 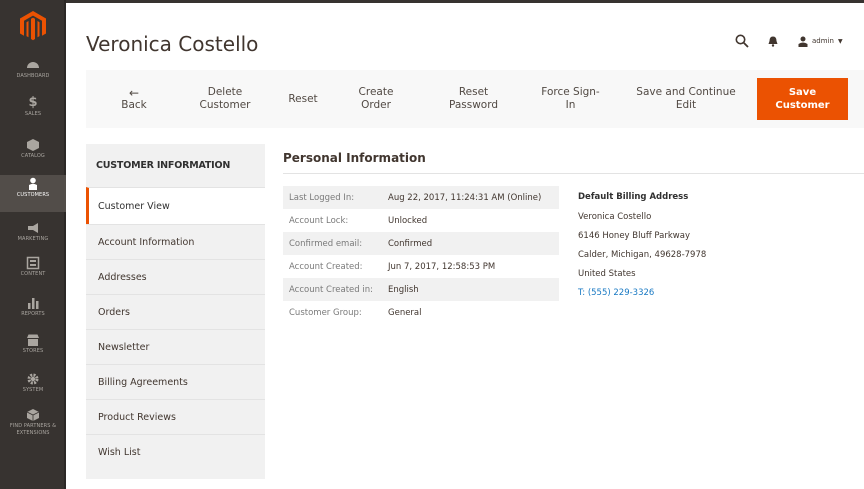 I want to click on nav-label: Content, so click(x=33, y=274).